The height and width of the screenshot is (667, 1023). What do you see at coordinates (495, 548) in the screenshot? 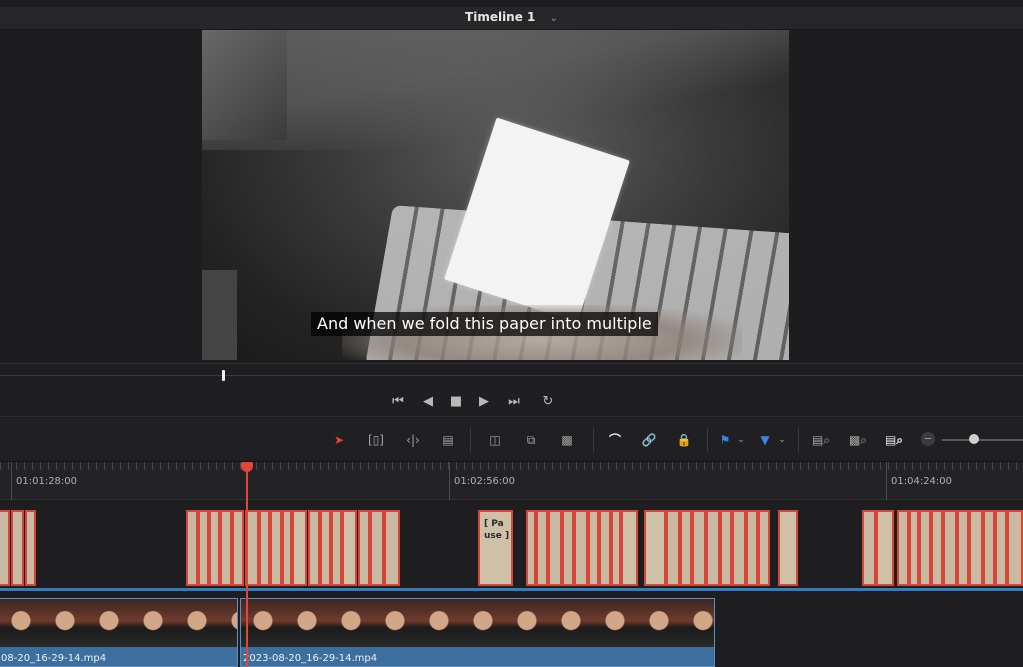
I see `subtitle-clip-pause: [ Pa use ]` at bounding box center [495, 548].